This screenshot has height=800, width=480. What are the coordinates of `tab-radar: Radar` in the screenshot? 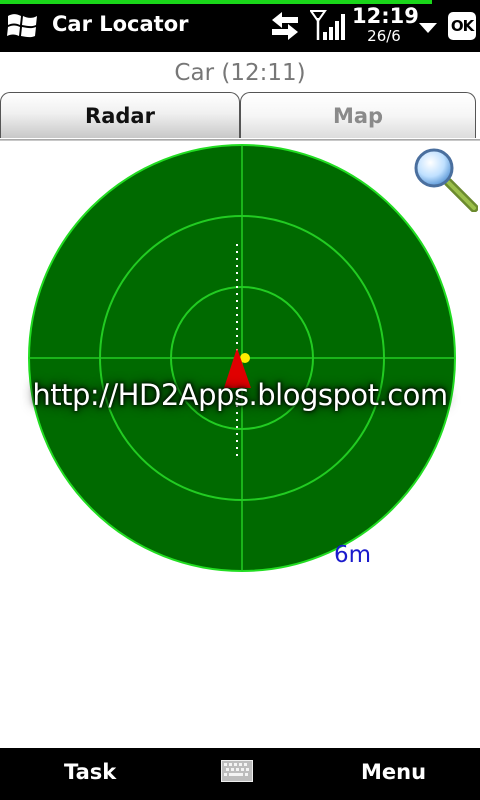 It's located at (120, 115).